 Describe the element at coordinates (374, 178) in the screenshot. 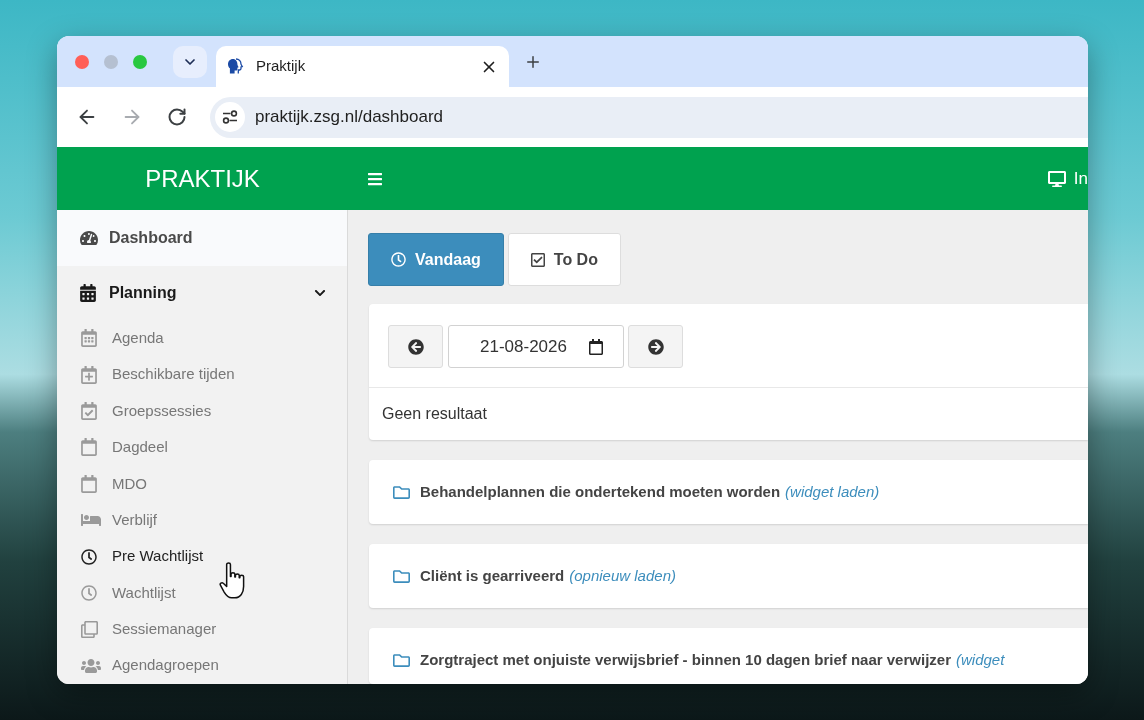

I see `menu-icon` at that location.